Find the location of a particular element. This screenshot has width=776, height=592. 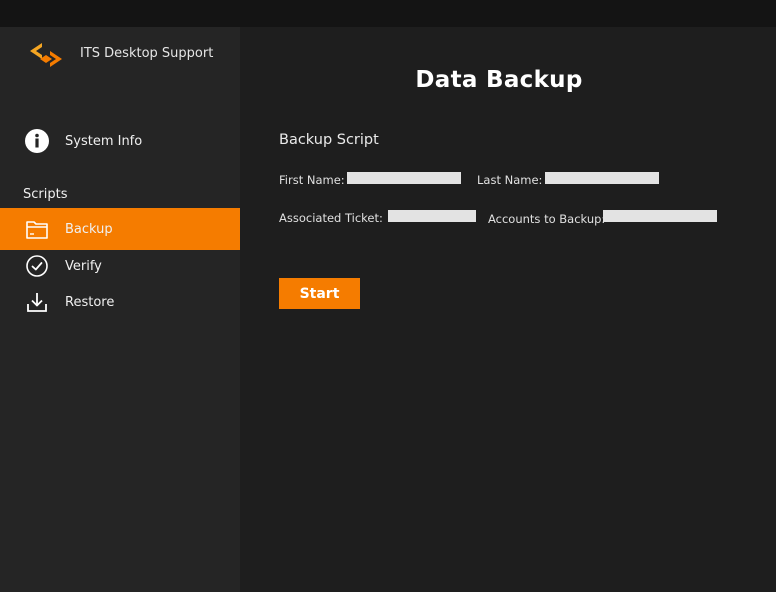

sidebar-item-backup: Backup is located at coordinates (120, 229).